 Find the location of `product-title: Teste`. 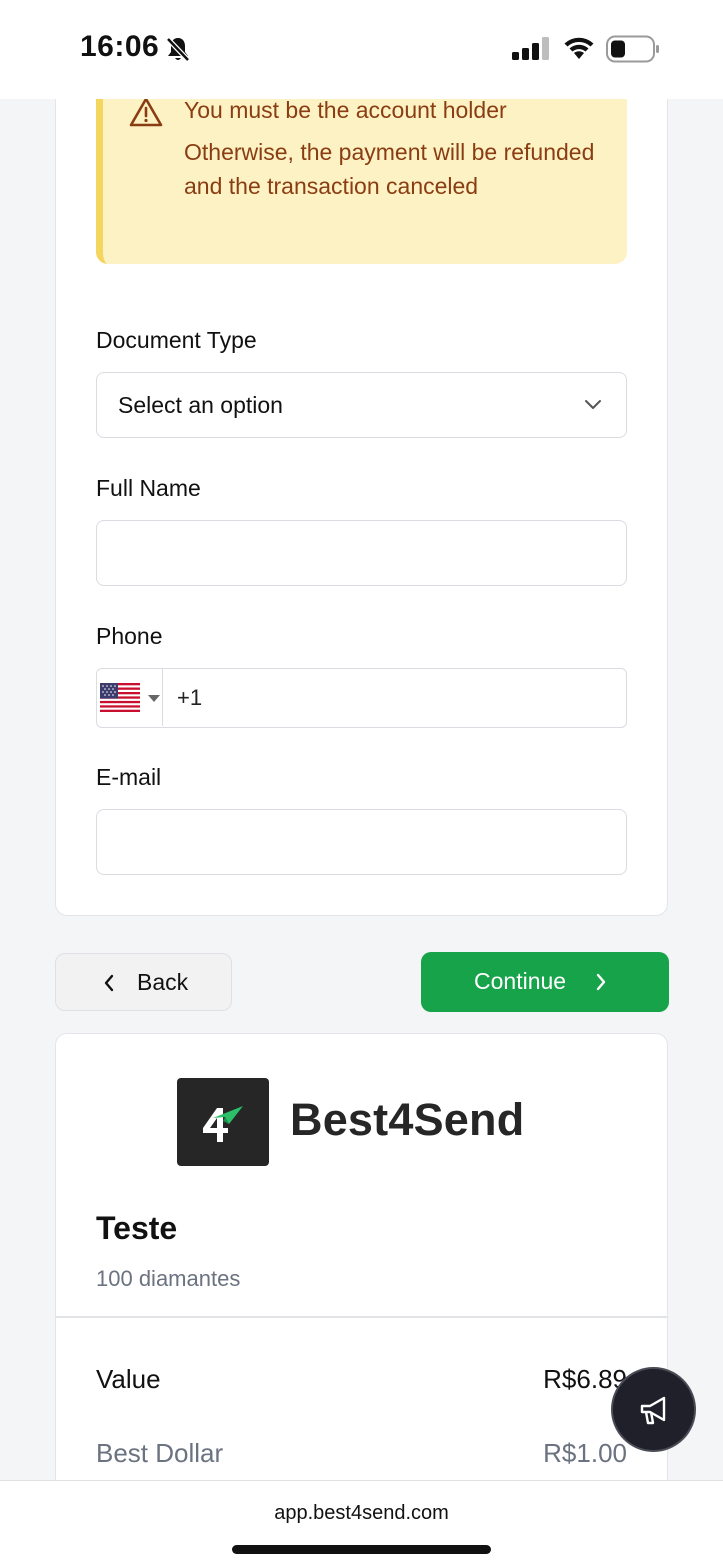

product-title: Teste is located at coordinates (137, 1228).